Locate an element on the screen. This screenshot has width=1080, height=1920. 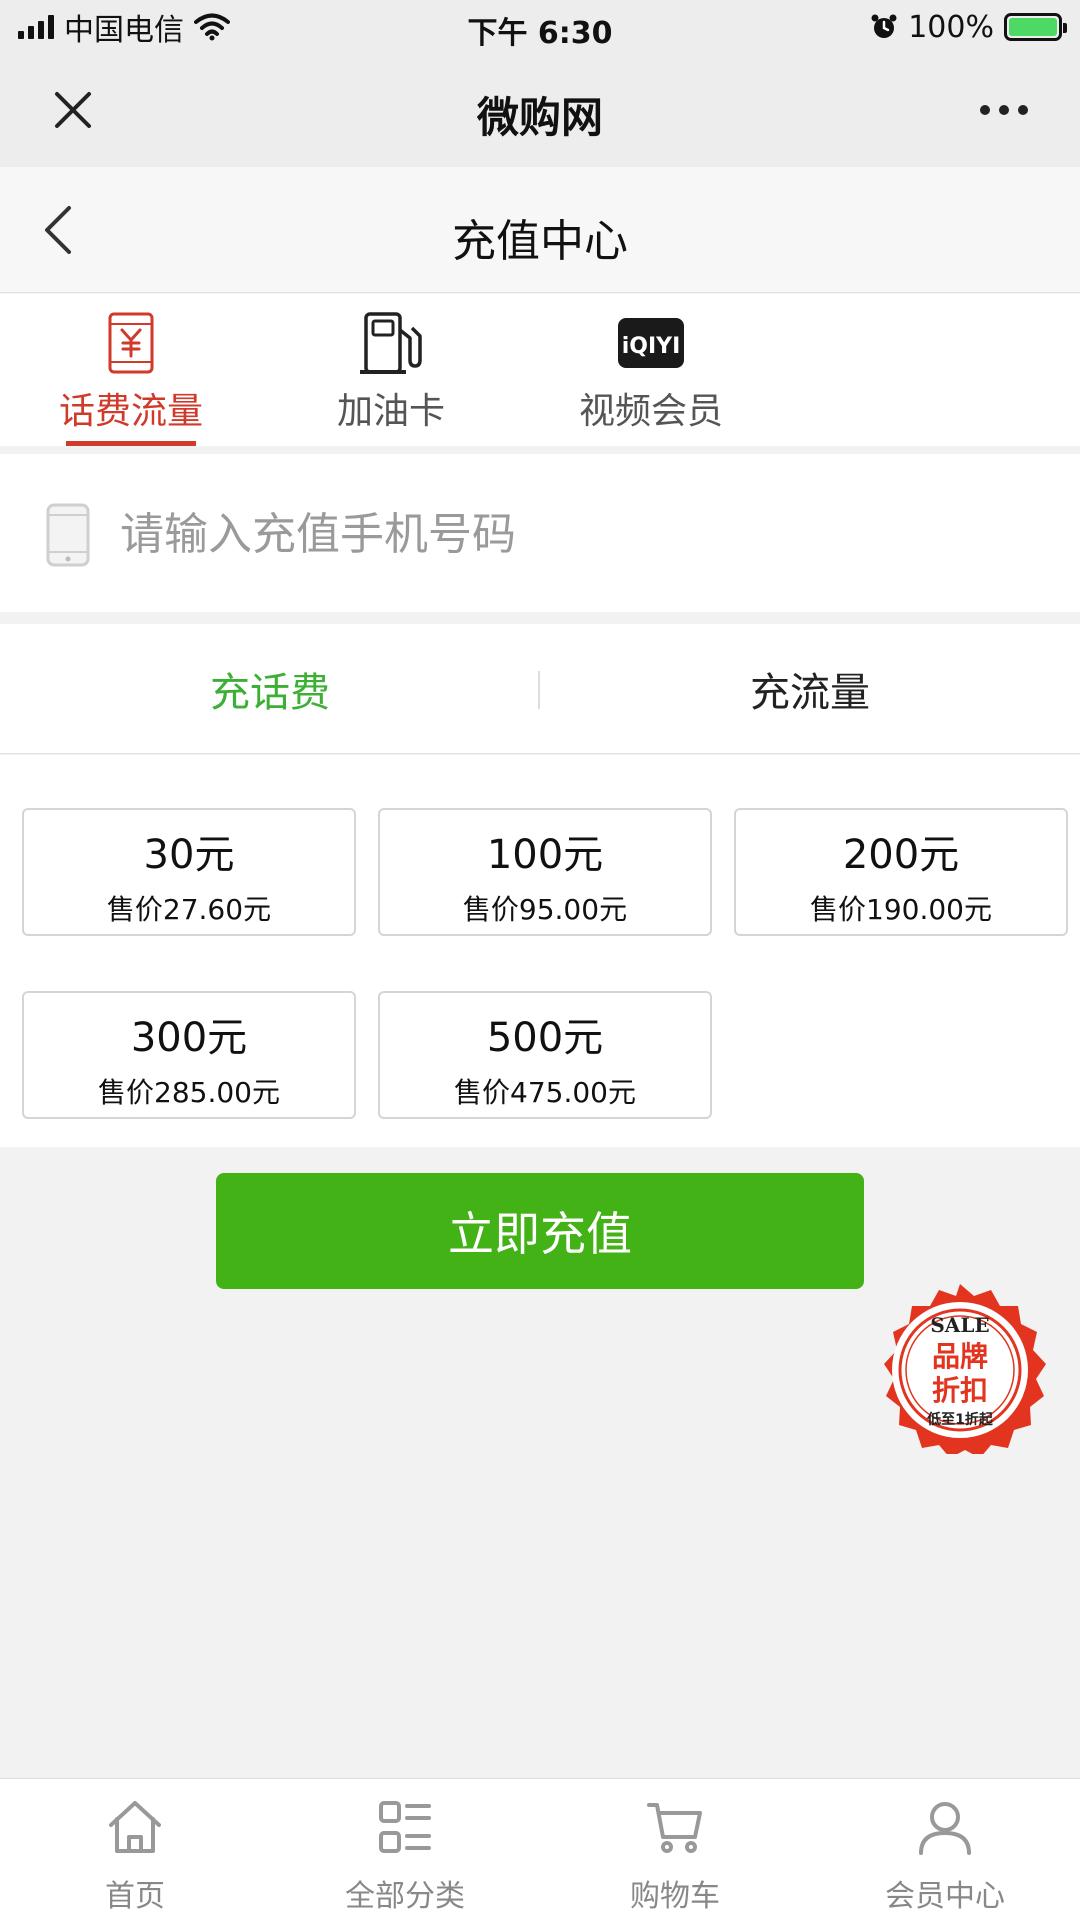
carrier-label: 中国电信 is located at coordinates (124, 30).